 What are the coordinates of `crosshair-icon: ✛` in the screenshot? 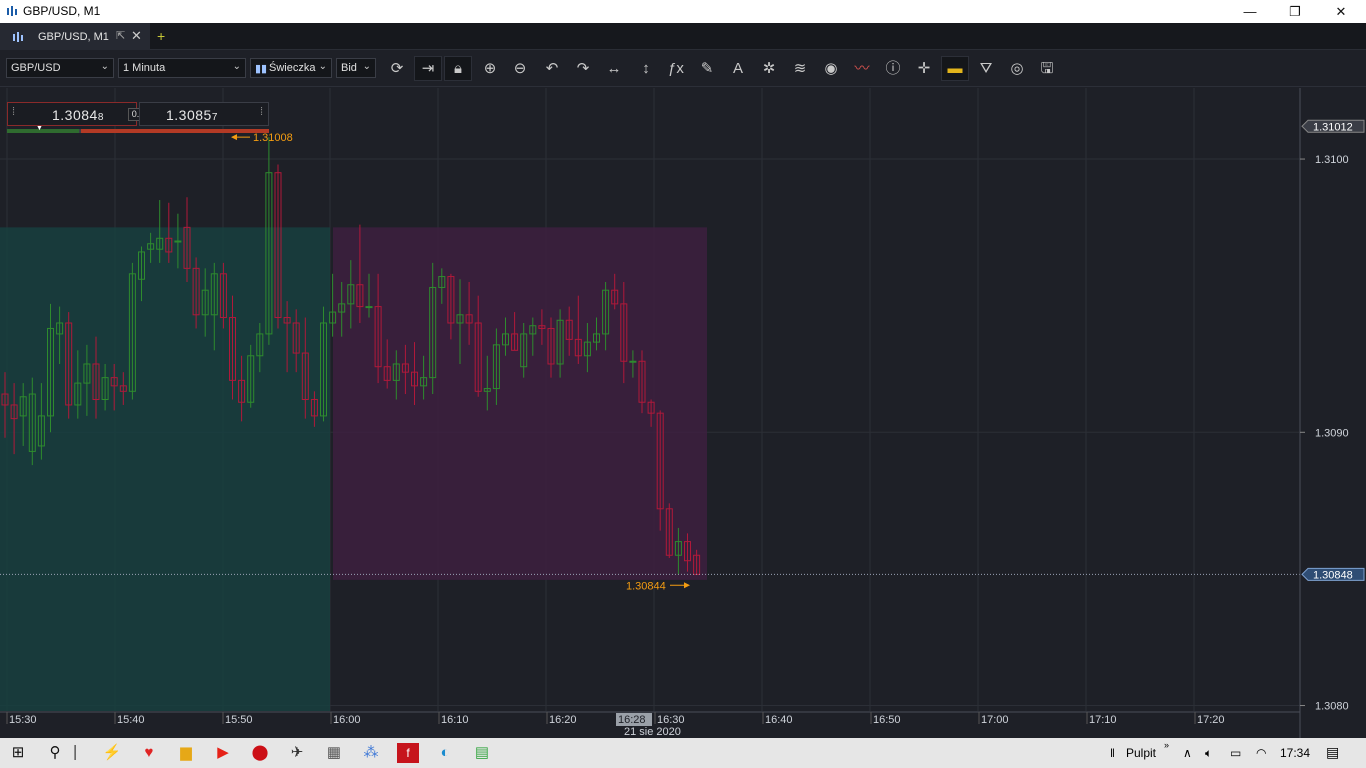 It's located at (924, 69).